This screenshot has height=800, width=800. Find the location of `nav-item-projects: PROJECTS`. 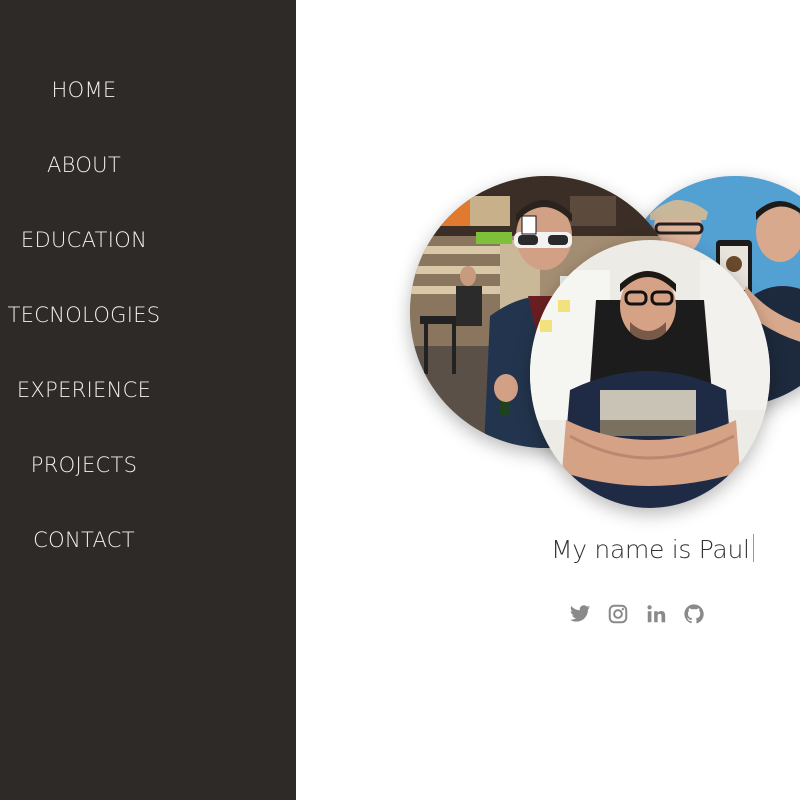

nav-item-projects: PROJECTS is located at coordinates (84, 465).